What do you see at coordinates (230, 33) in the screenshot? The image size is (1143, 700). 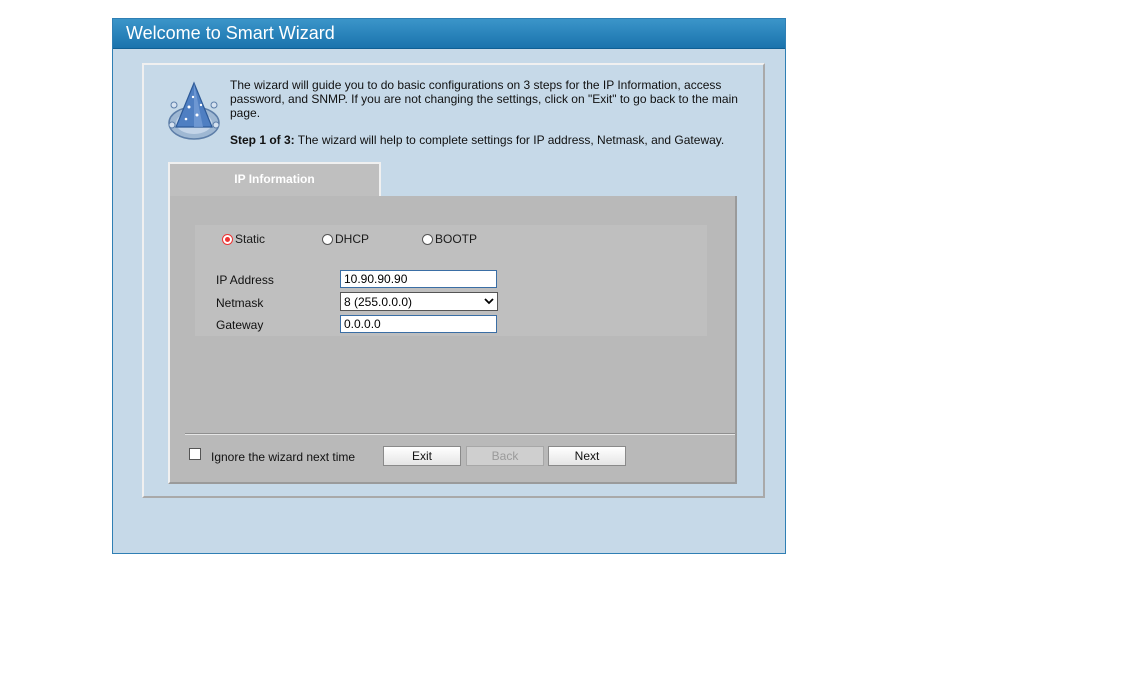 I see `window-title: Welcome to Smart Wizard` at bounding box center [230, 33].